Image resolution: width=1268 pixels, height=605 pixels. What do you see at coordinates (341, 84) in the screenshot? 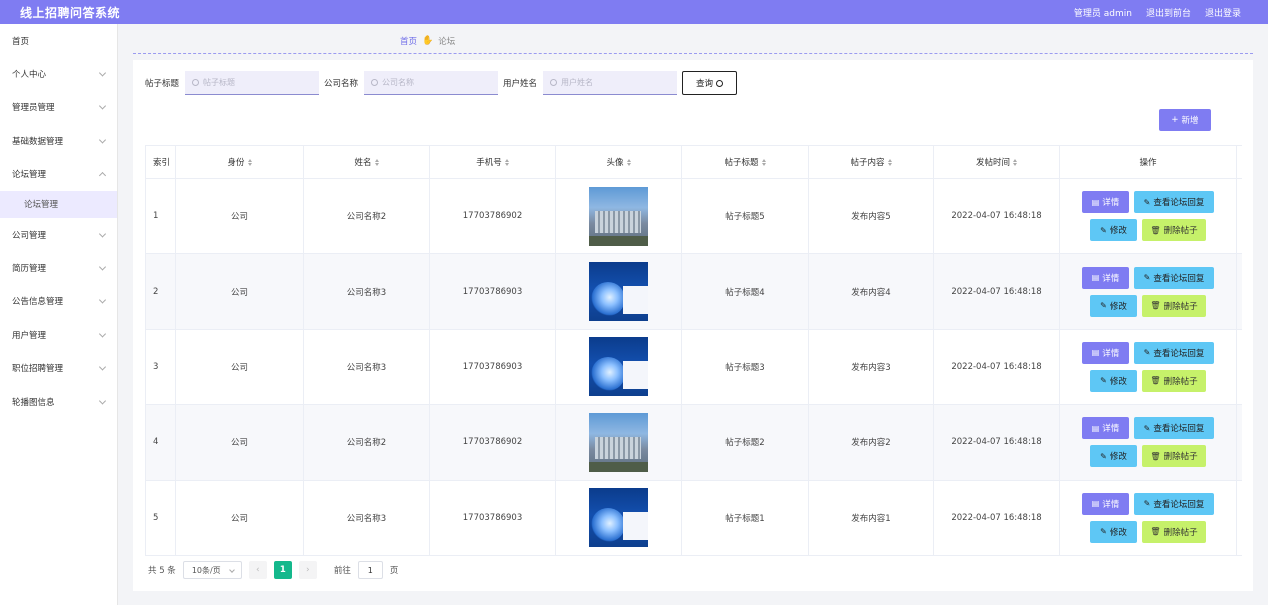
I see `search-label-company: 公司名称` at bounding box center [341, 84].